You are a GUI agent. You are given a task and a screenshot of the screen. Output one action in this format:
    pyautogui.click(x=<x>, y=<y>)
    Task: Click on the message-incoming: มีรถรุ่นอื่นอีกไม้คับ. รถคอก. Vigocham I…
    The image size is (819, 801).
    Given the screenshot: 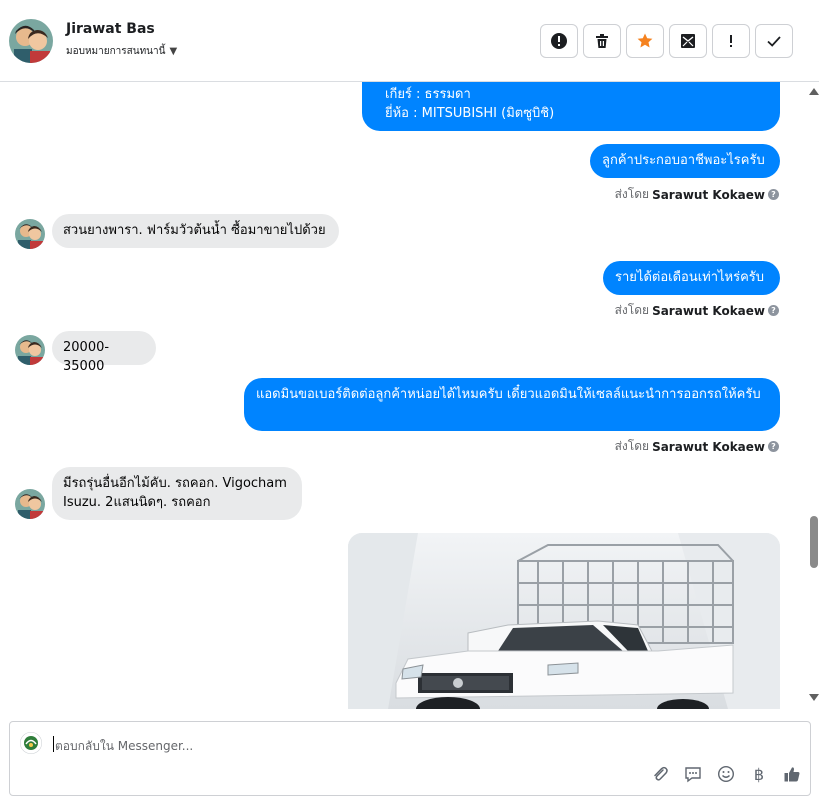 What is the action you would take?
    pyautogui.click(x=177, y=493)
    